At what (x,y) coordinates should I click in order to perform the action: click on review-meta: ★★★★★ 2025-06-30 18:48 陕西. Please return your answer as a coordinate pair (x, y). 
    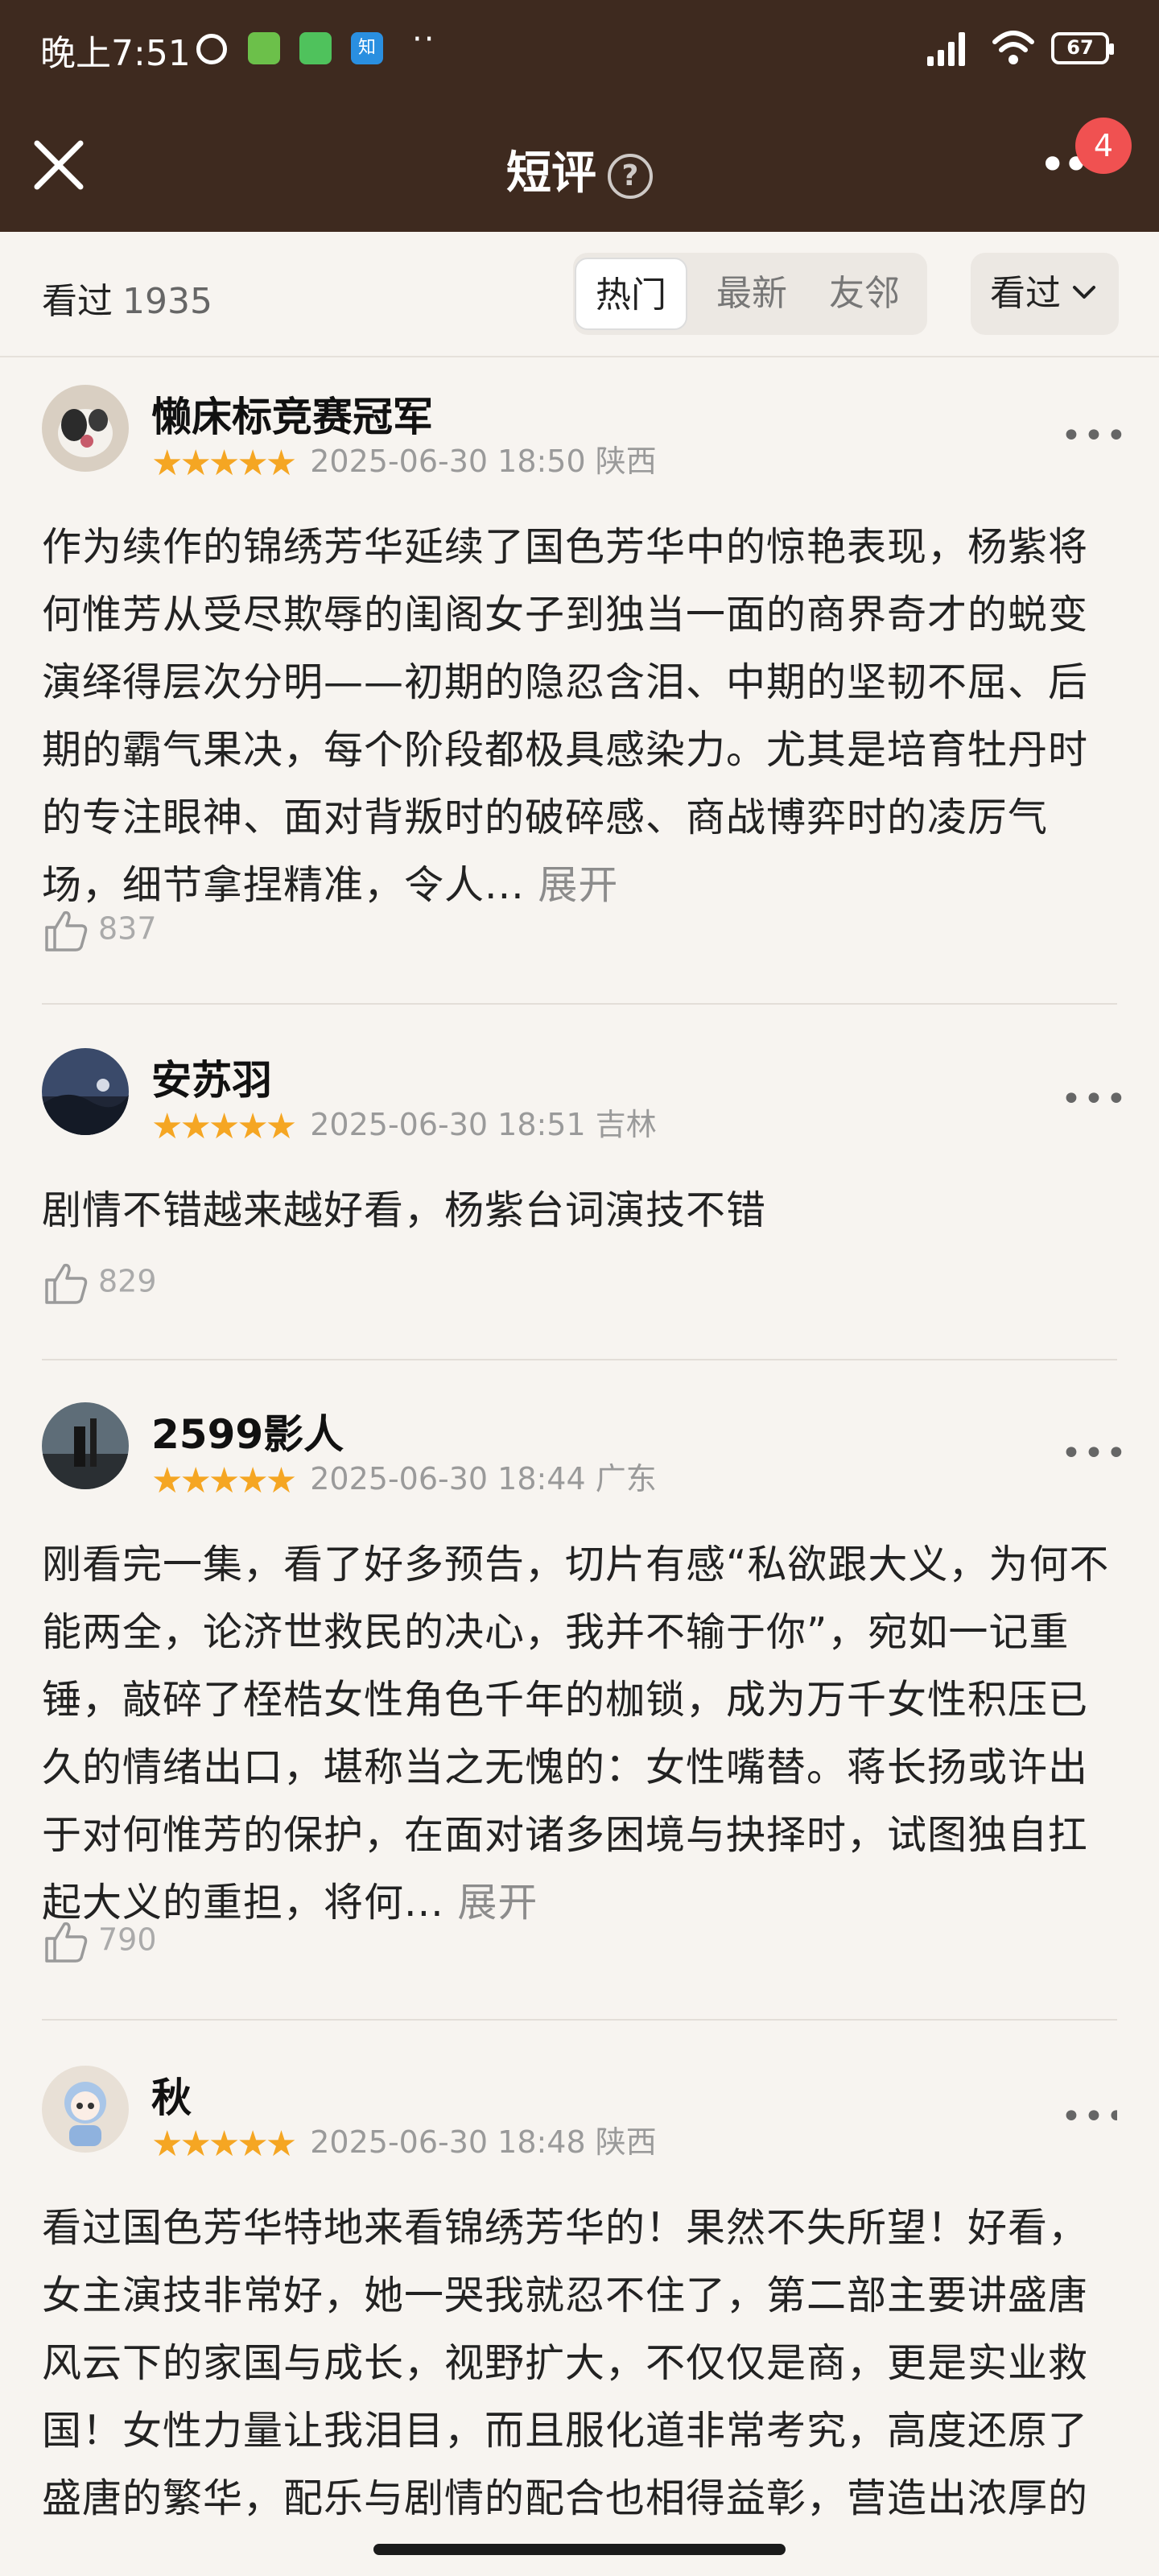
    Looking at the image, I should click on (404, 2141).